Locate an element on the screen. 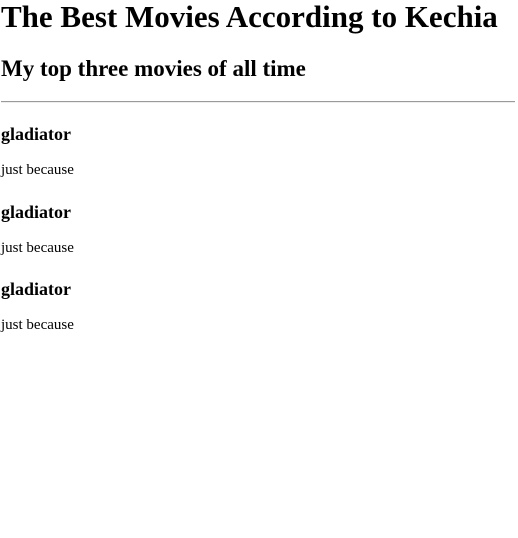 The width and height of the screenshot is (518, 538). page-subtitle: My top three movies of all time is located at coordinates (153, 68).